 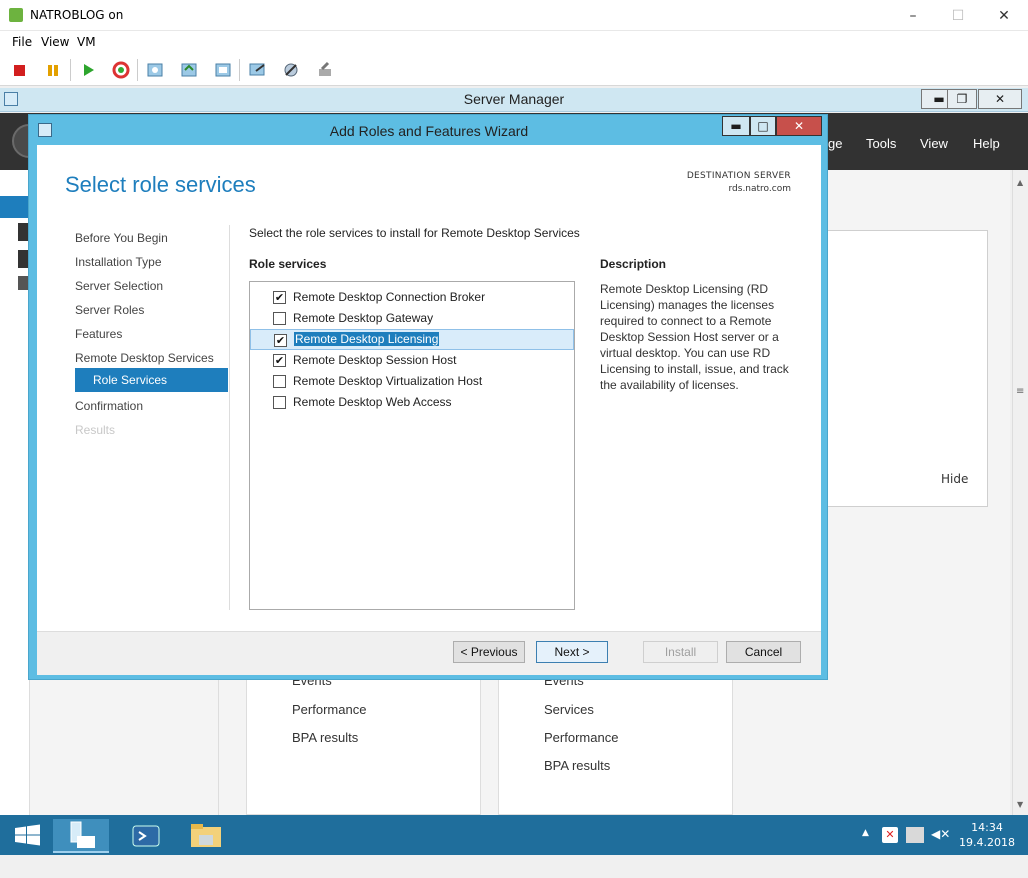 I want to click on wizard-minimize-button: ▬, so click(x=736, y=126).